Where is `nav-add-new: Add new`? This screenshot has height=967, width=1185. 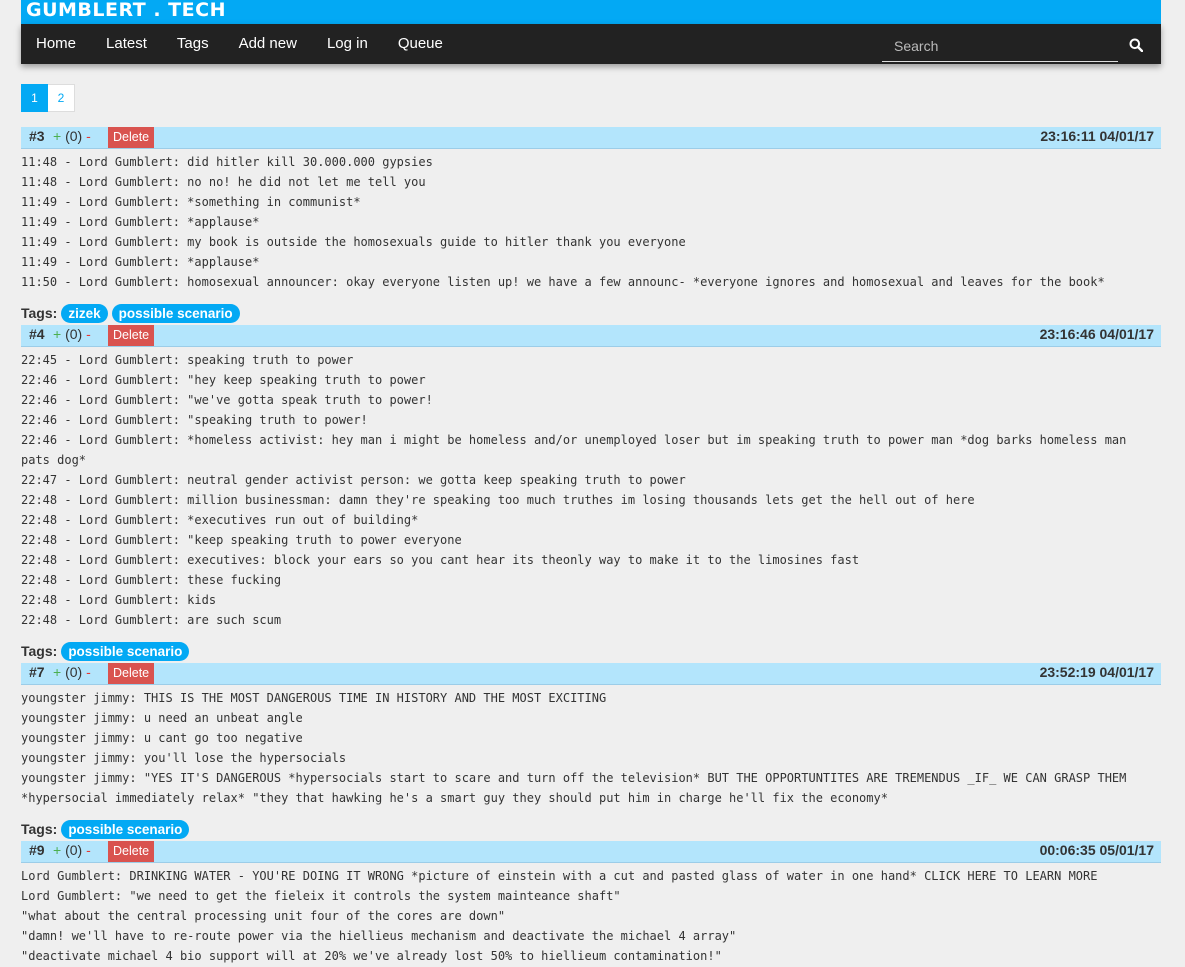 nav-add-new: Add new is located at coordinates (268, 44).